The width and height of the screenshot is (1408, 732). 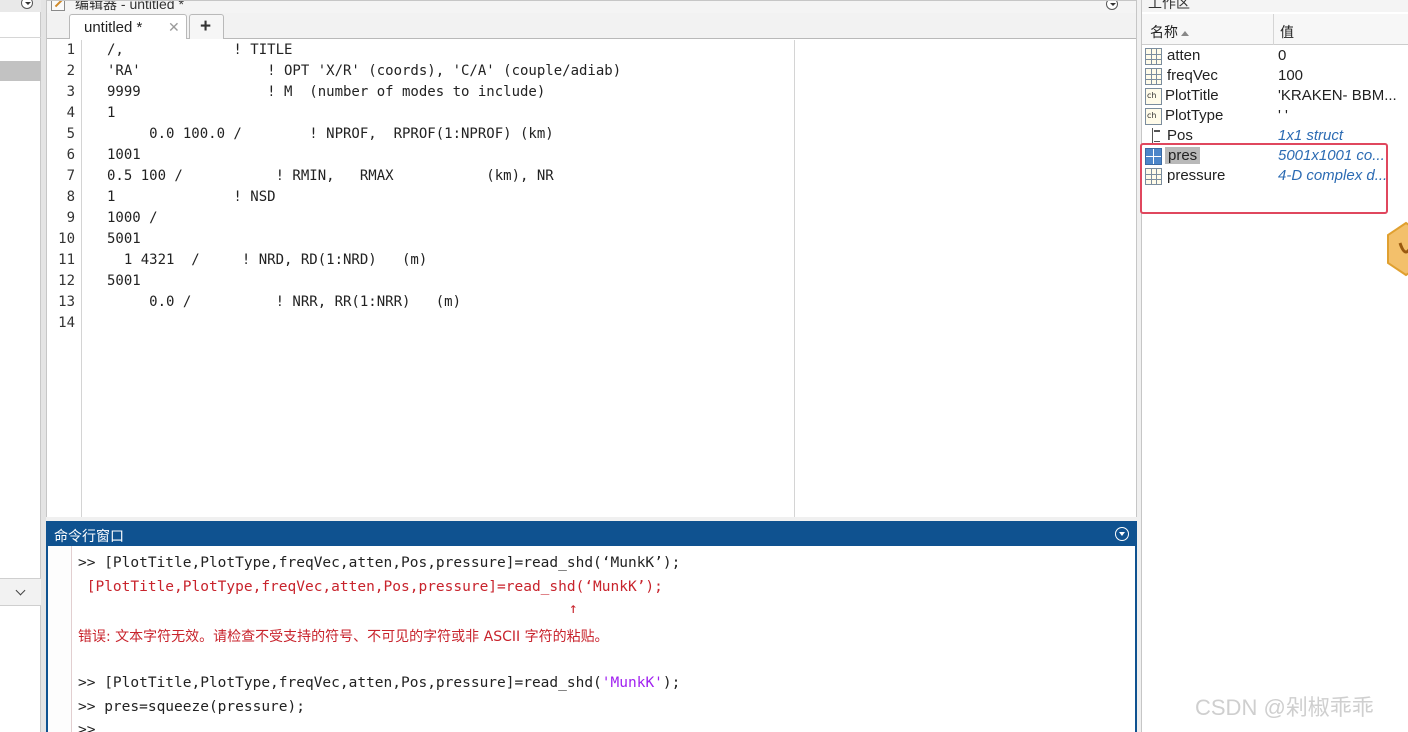 I want to click on editor-tab-bar: untitled * ✕ +, so click(x=591, y=26).